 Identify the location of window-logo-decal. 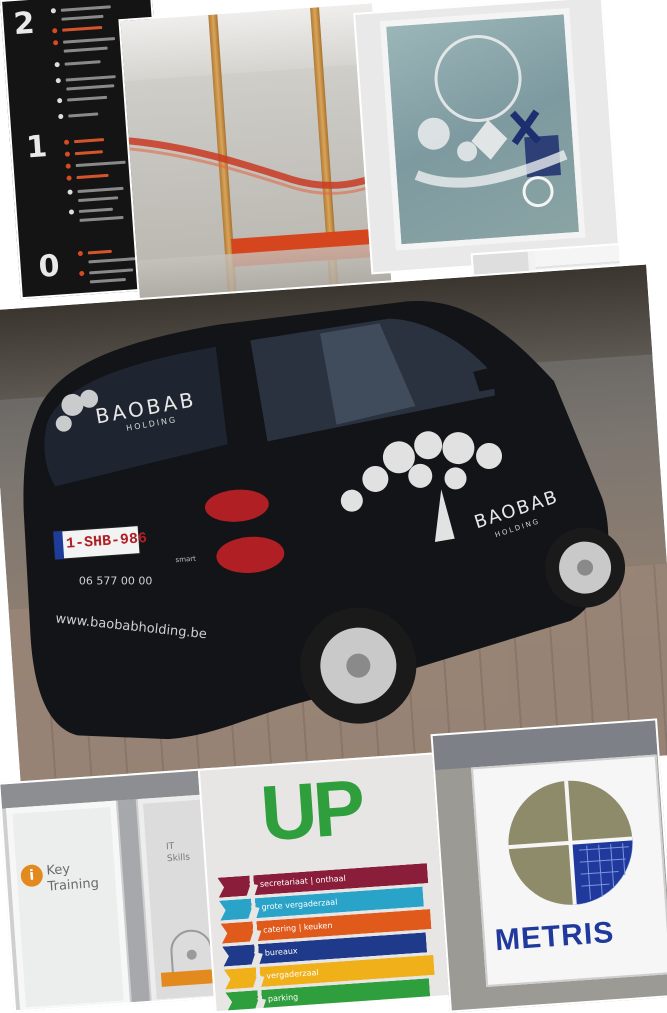
(491, 121).